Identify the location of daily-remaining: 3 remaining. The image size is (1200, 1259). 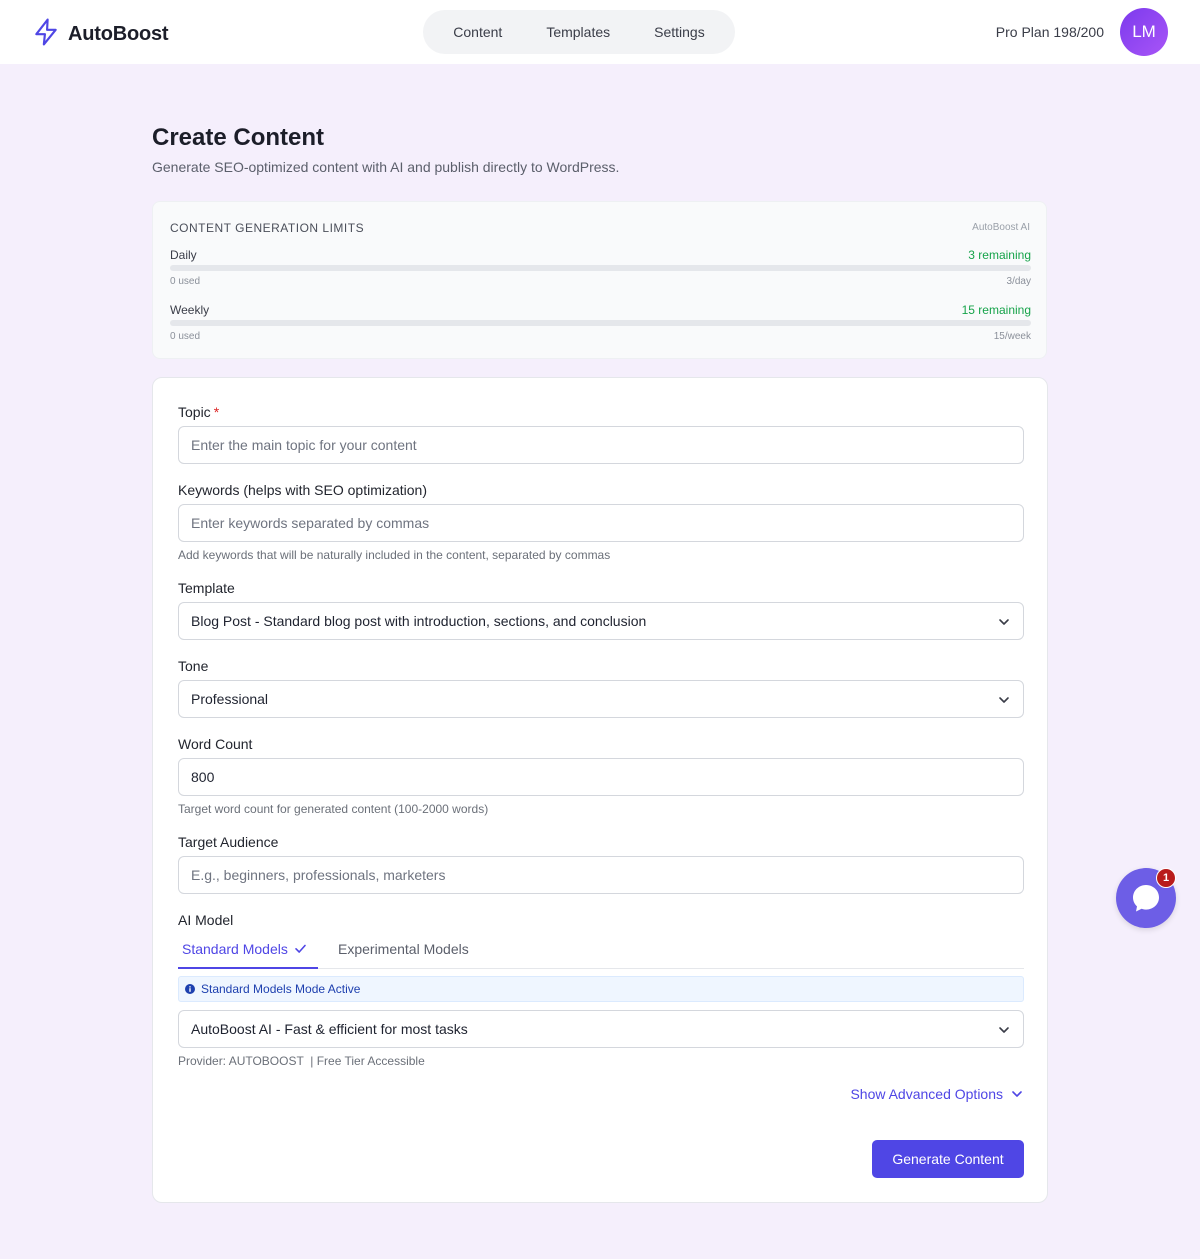
(999, 255).